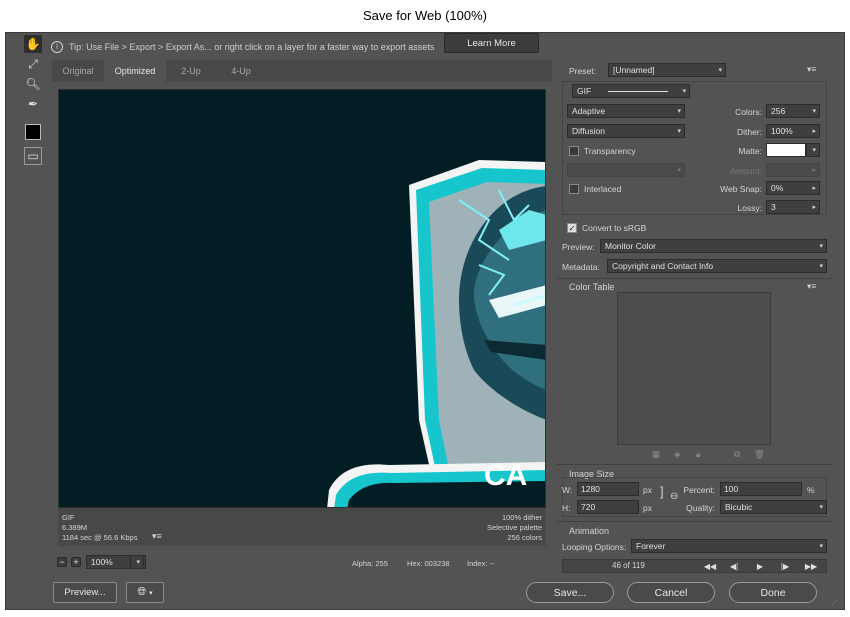 Image resolution: width=850 pixels, height=617 pixels. What do you see at coordinates (699, 490) in the screenshot?
I see `percent-label: Percent:` at bounding box center [699, 490].